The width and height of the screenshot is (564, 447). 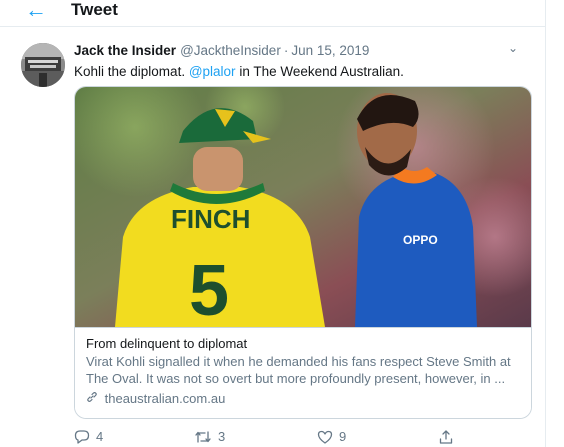 I want to click on arrow-left-icon: ←, so click(x=36, y=11).